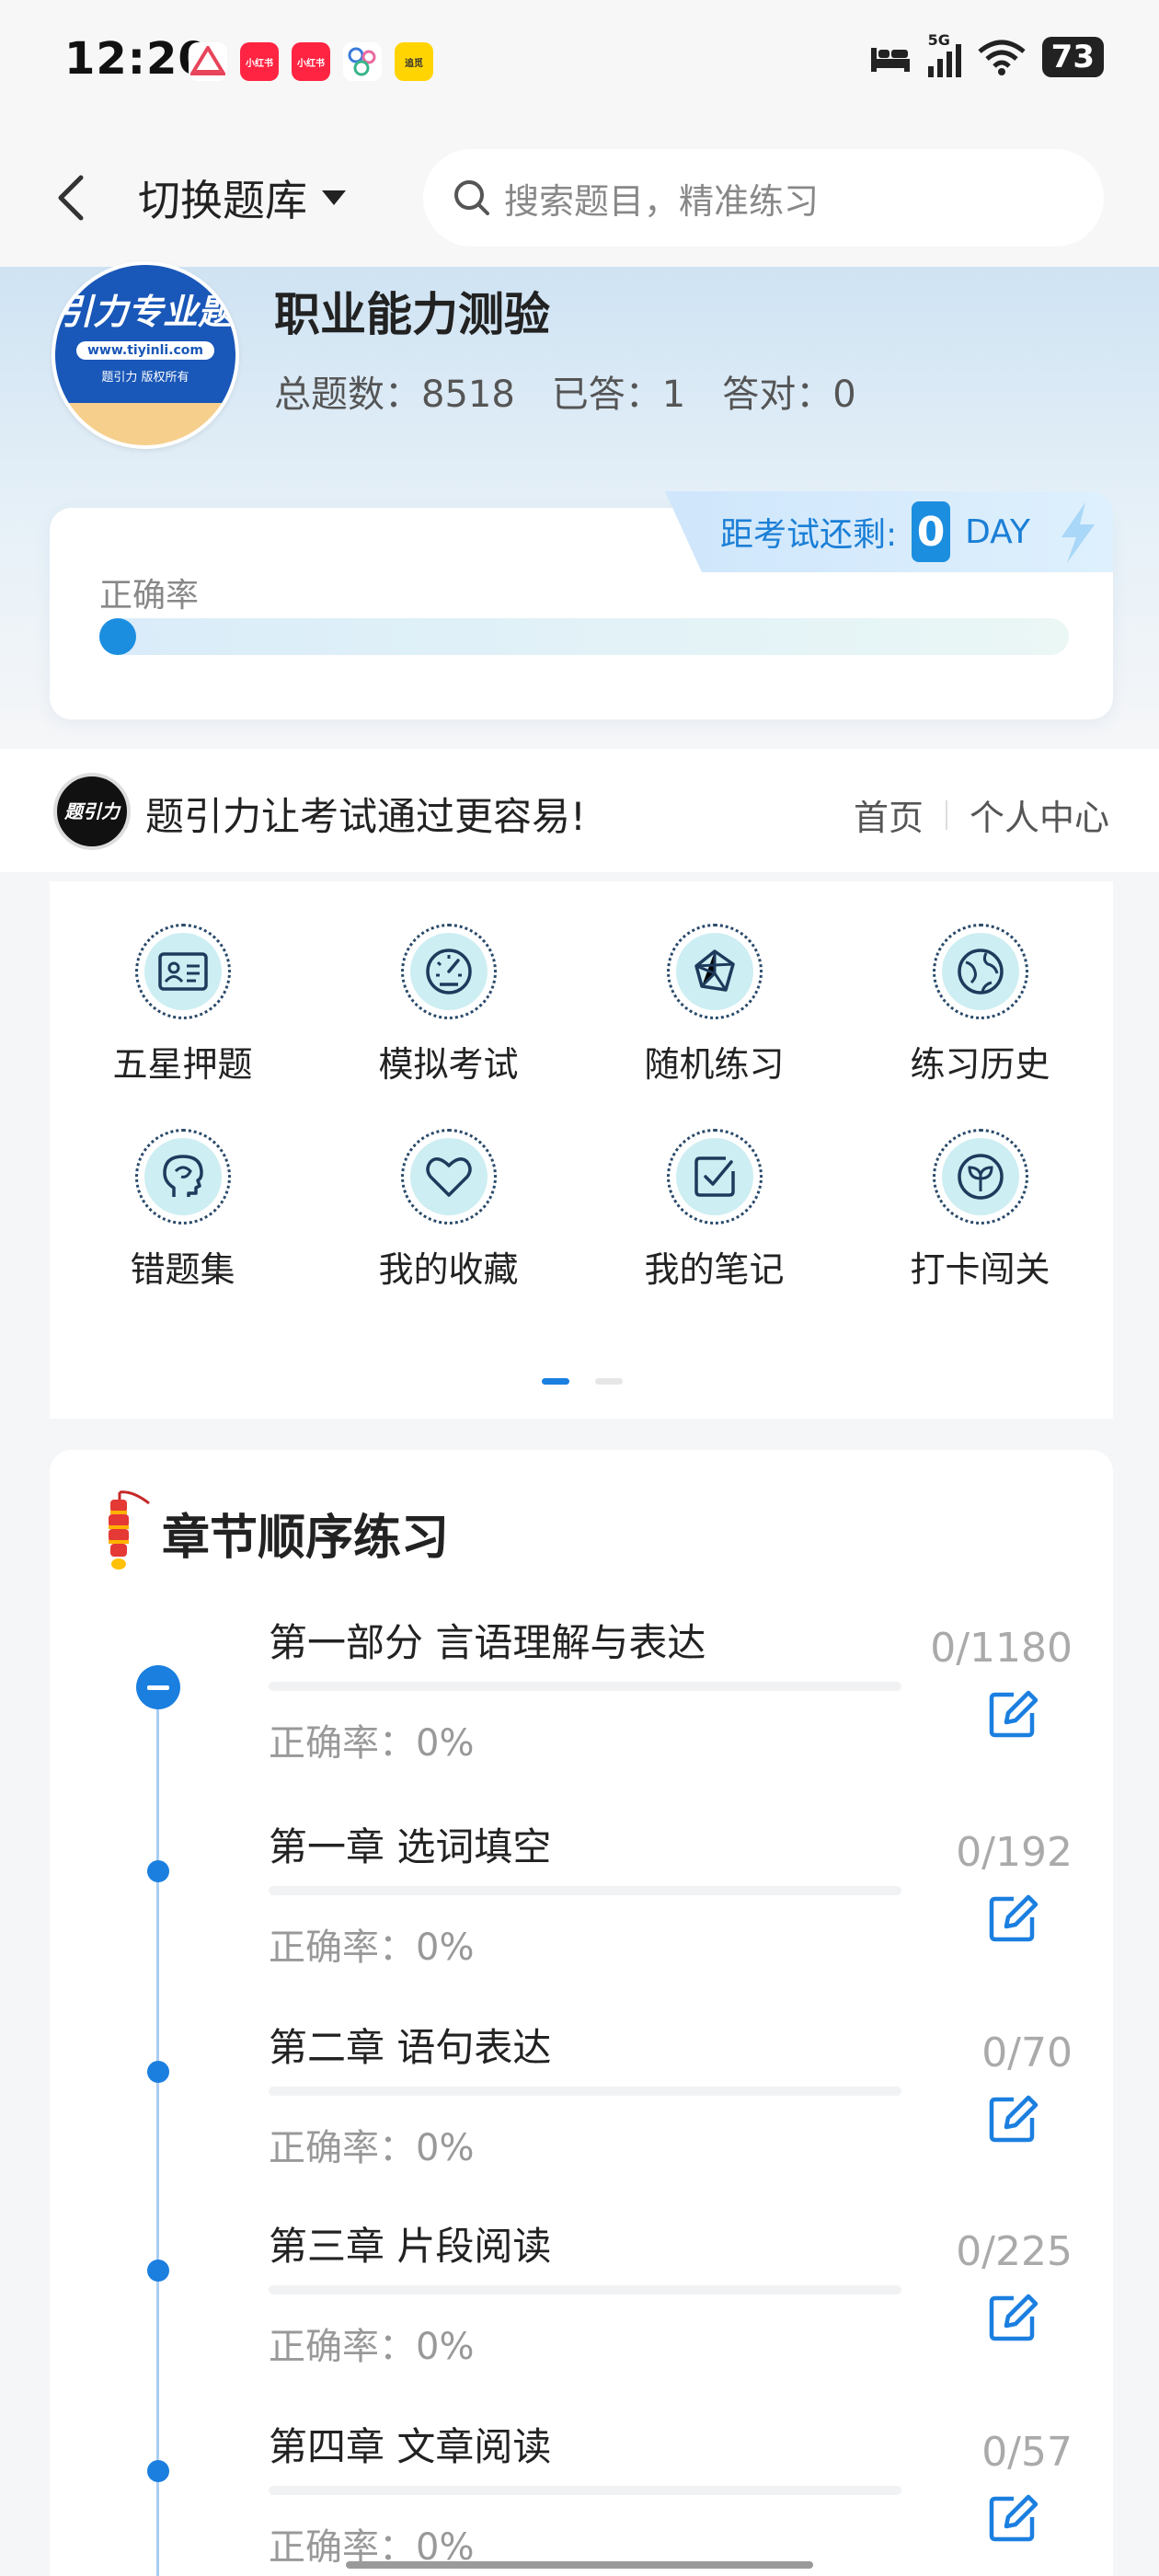  I want to click on countdown-label: 距考试还剩:, so click(808, 535).